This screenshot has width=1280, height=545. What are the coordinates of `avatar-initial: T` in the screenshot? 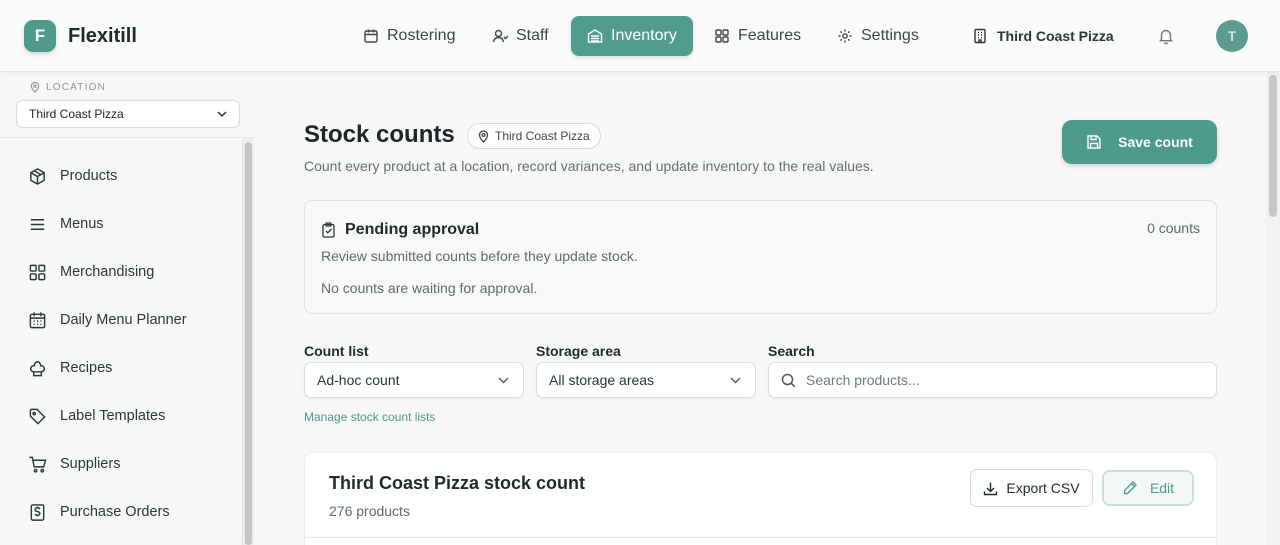 It's located at (1232, 36).